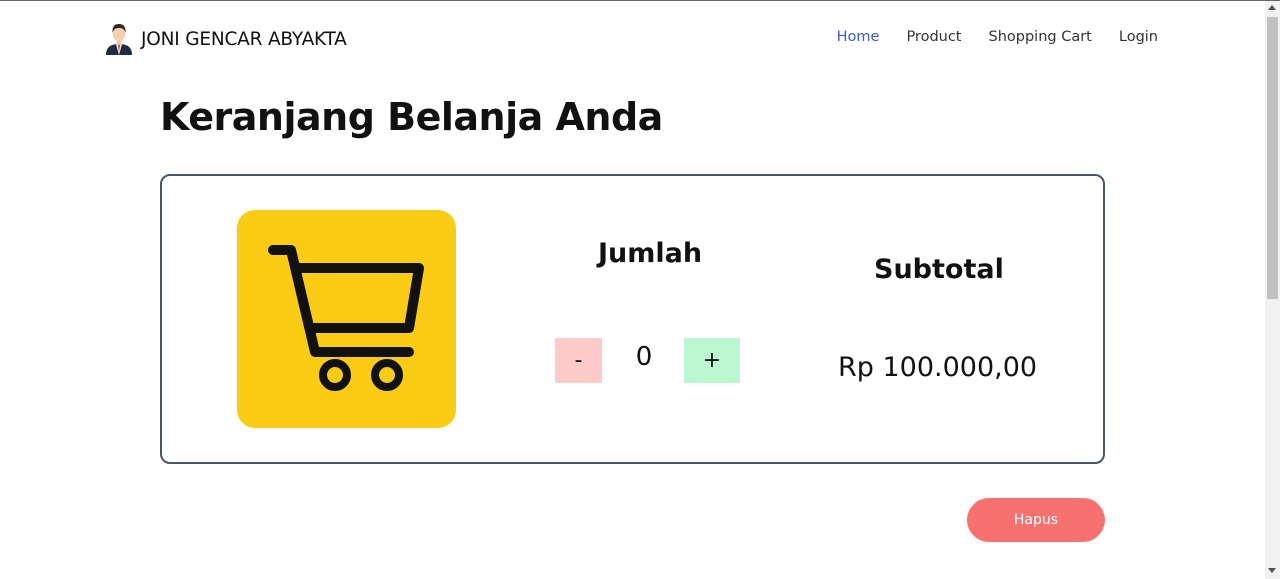 Image resolution: width=1280 pixels, height=579 pixels. What do you see at coordinates (1138, 37) in the screenshot?
I see `nav-link-login: Login` at bounding box center [1138, 37].